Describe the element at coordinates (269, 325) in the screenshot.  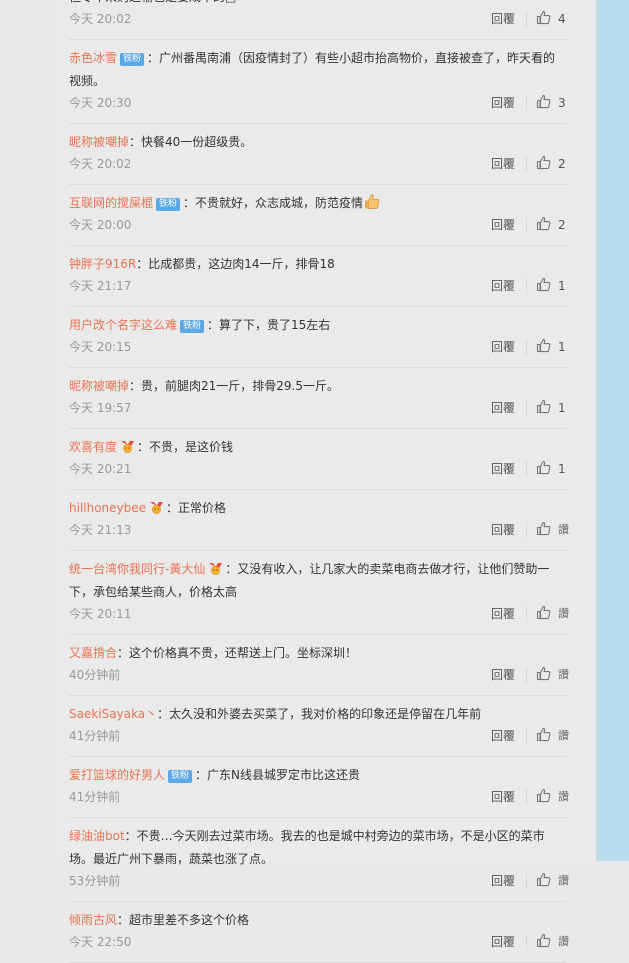
I see `comment-content: ：算了下，贵了15左右` at that location.